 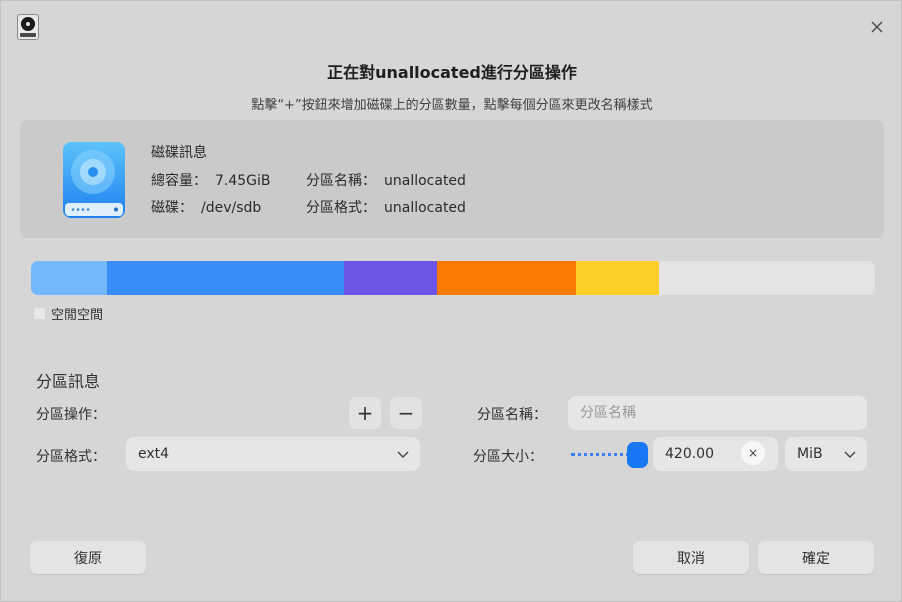 I want to click on disk-info-heading: 磁碟訊息, so click(x=179, y=153).